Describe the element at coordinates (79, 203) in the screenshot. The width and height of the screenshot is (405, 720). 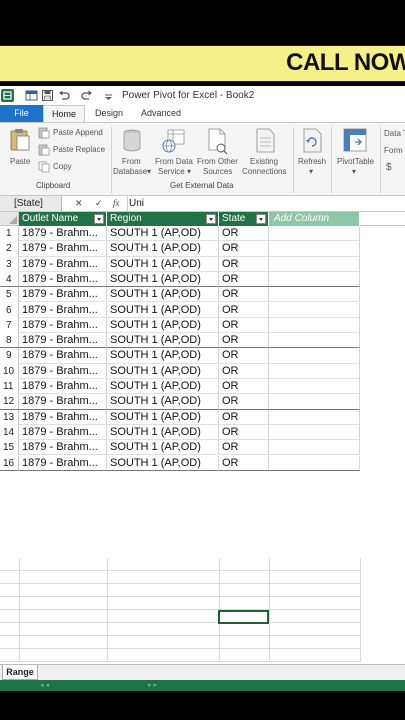
I see `cancel-icon: ✕` at that location.